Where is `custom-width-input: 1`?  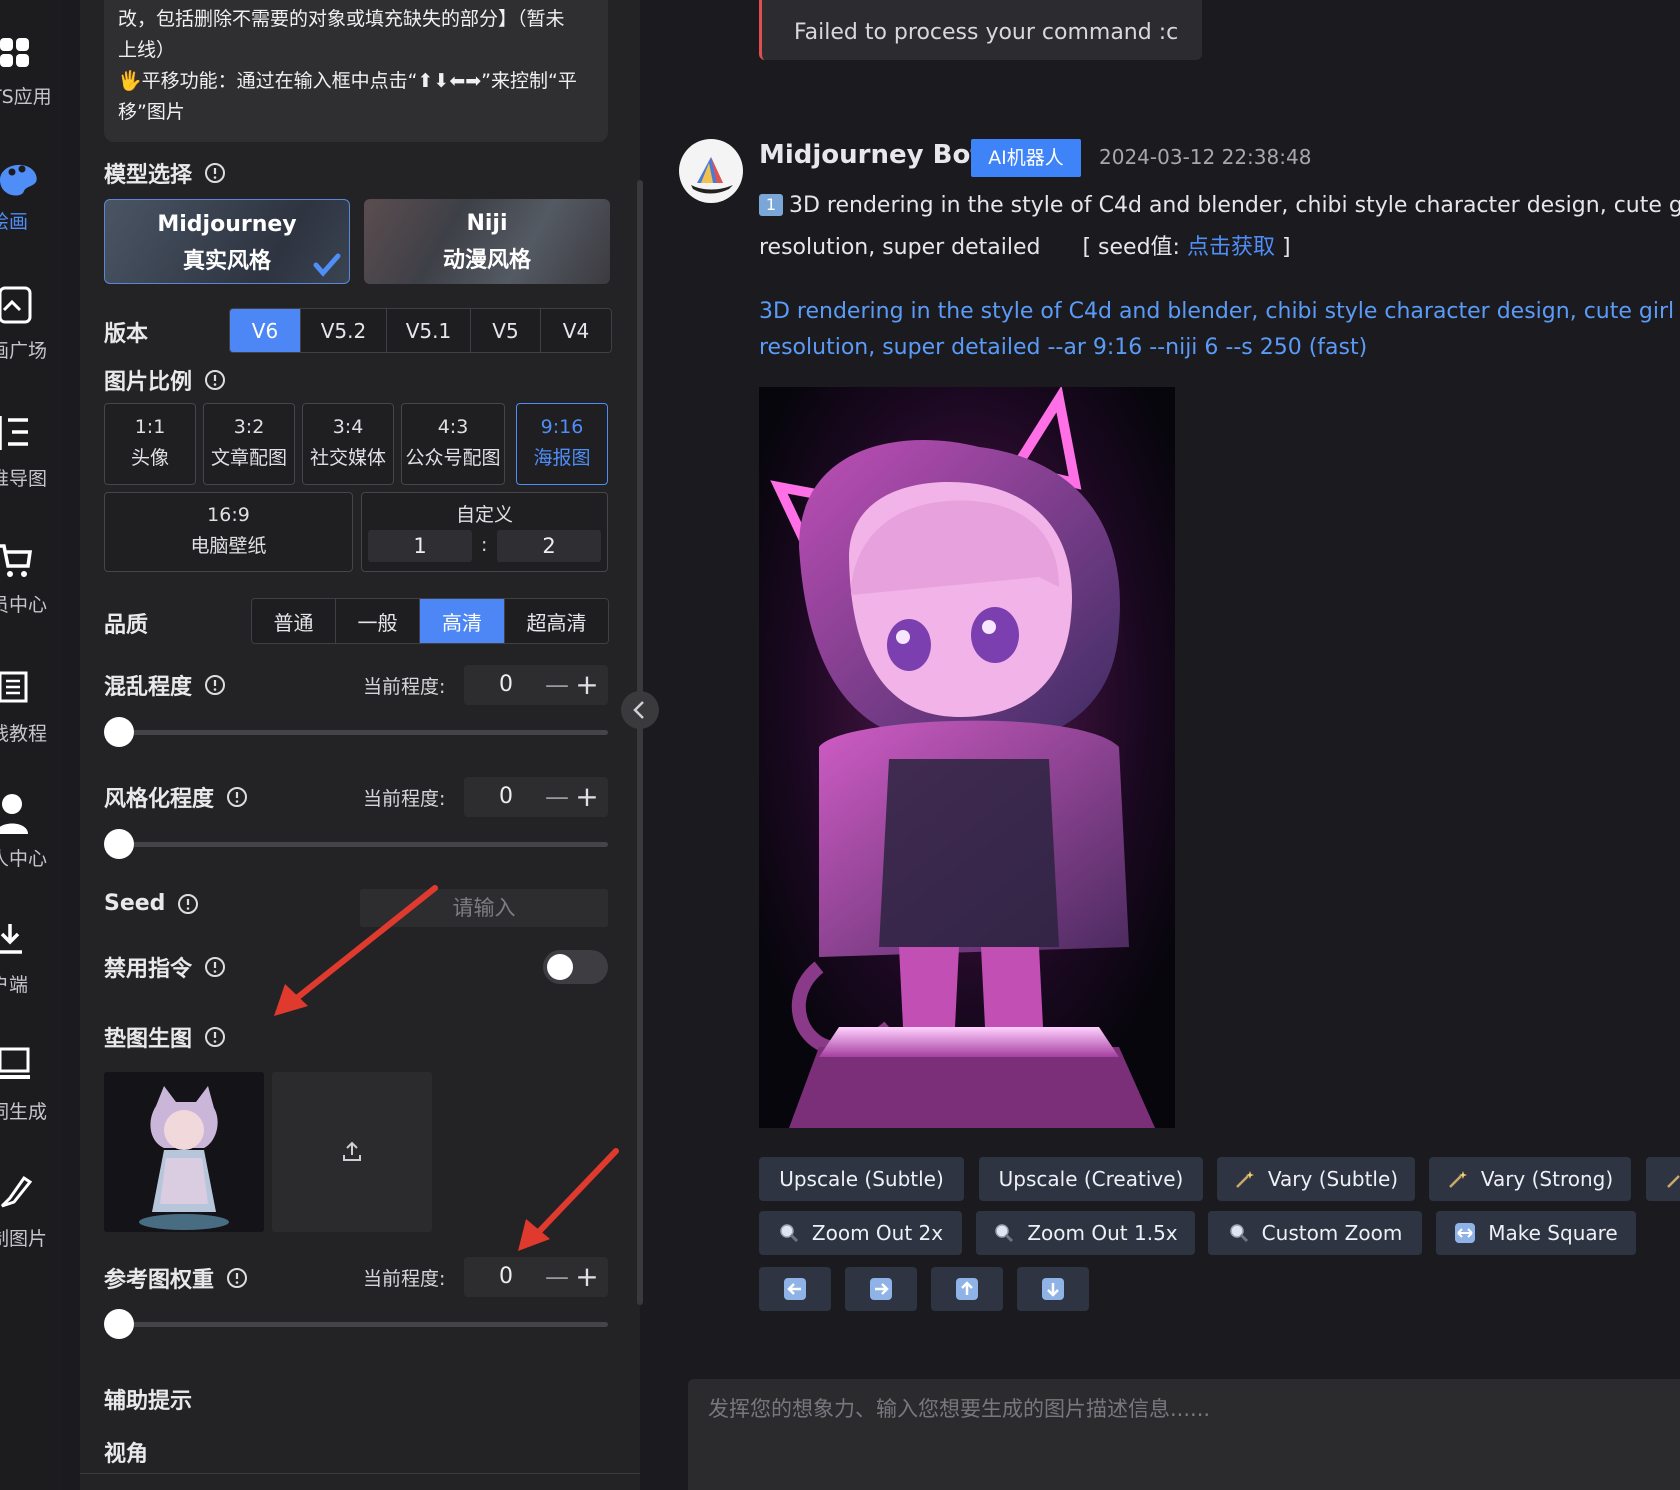 custom-width-input: 1 is located at coordinates (420, 546).